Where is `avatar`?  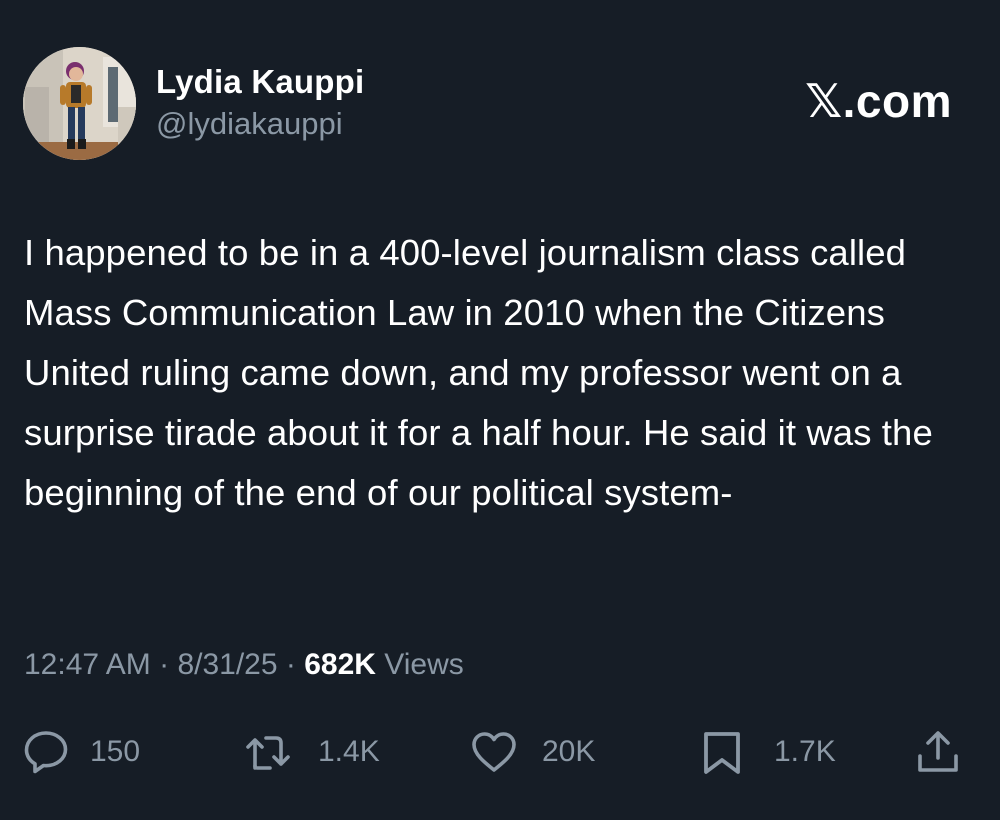 avatar is located at coordinates (79, 103).